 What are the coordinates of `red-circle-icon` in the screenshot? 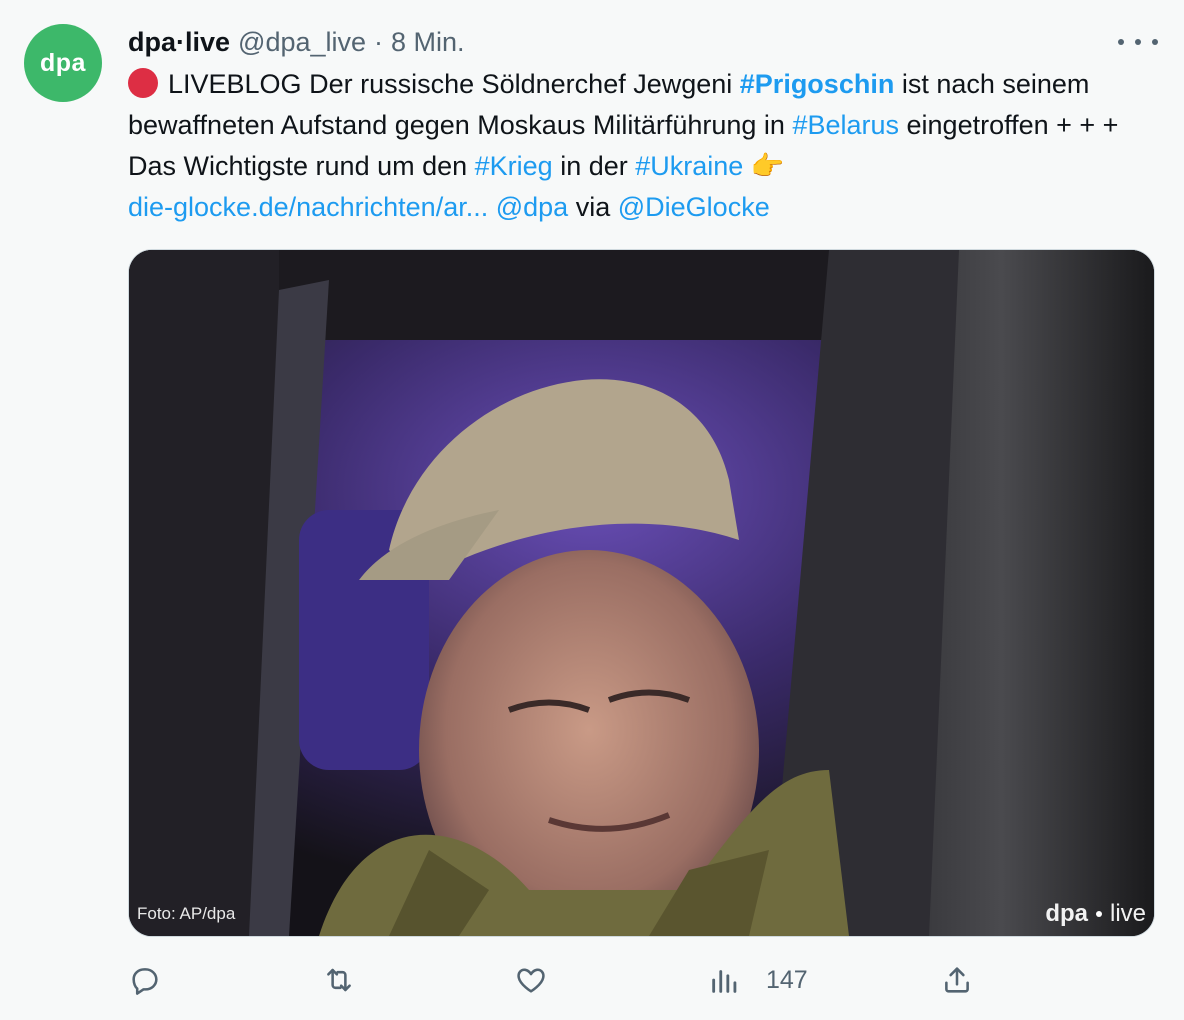 It's located at (143, 83).